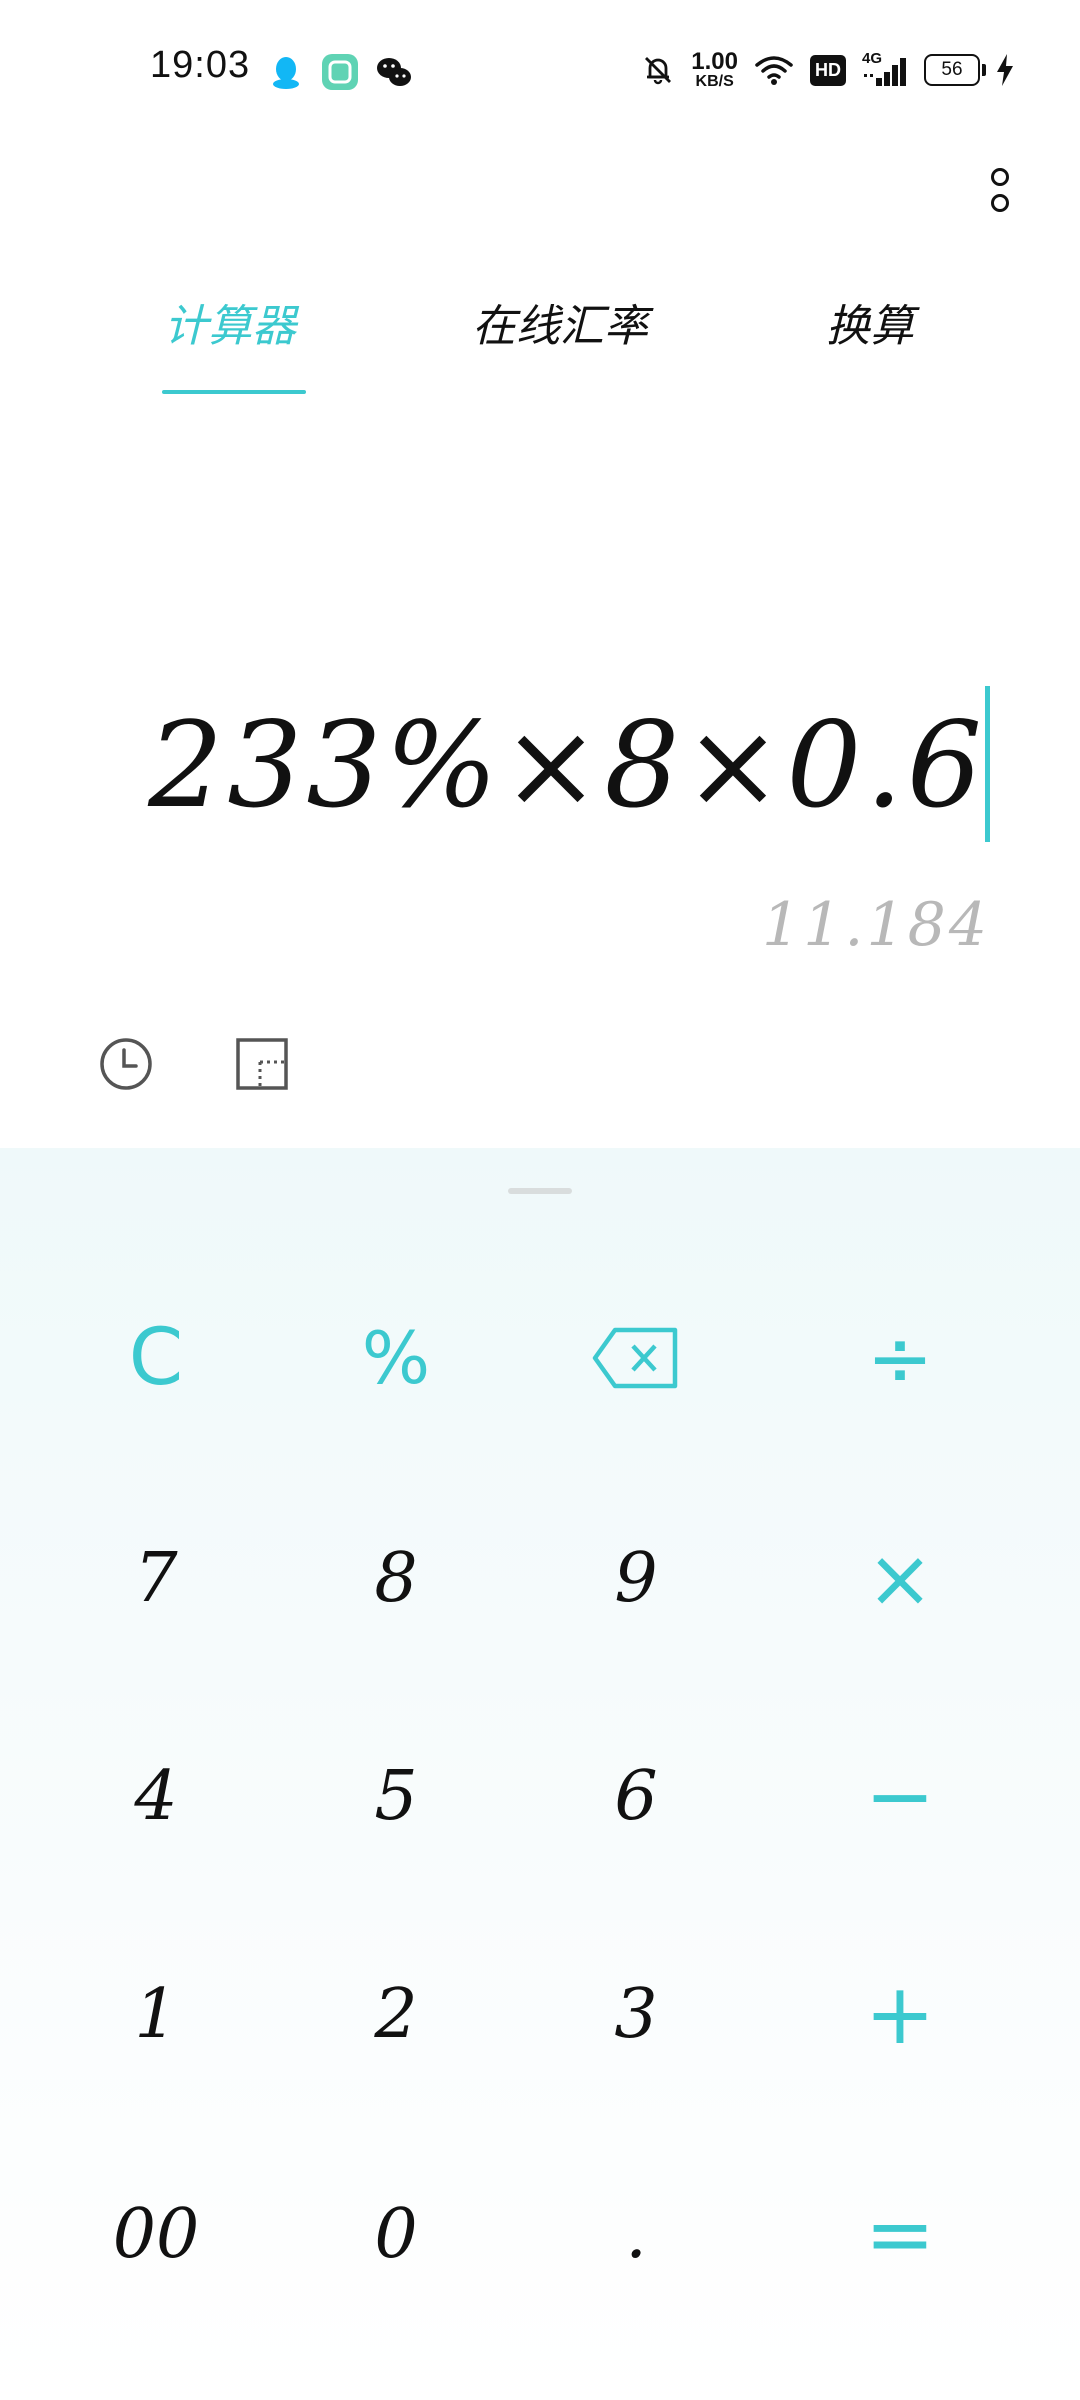 This screenshot has height=2400, width=1080. I want to click on wifi-icon, so click(774, 70).